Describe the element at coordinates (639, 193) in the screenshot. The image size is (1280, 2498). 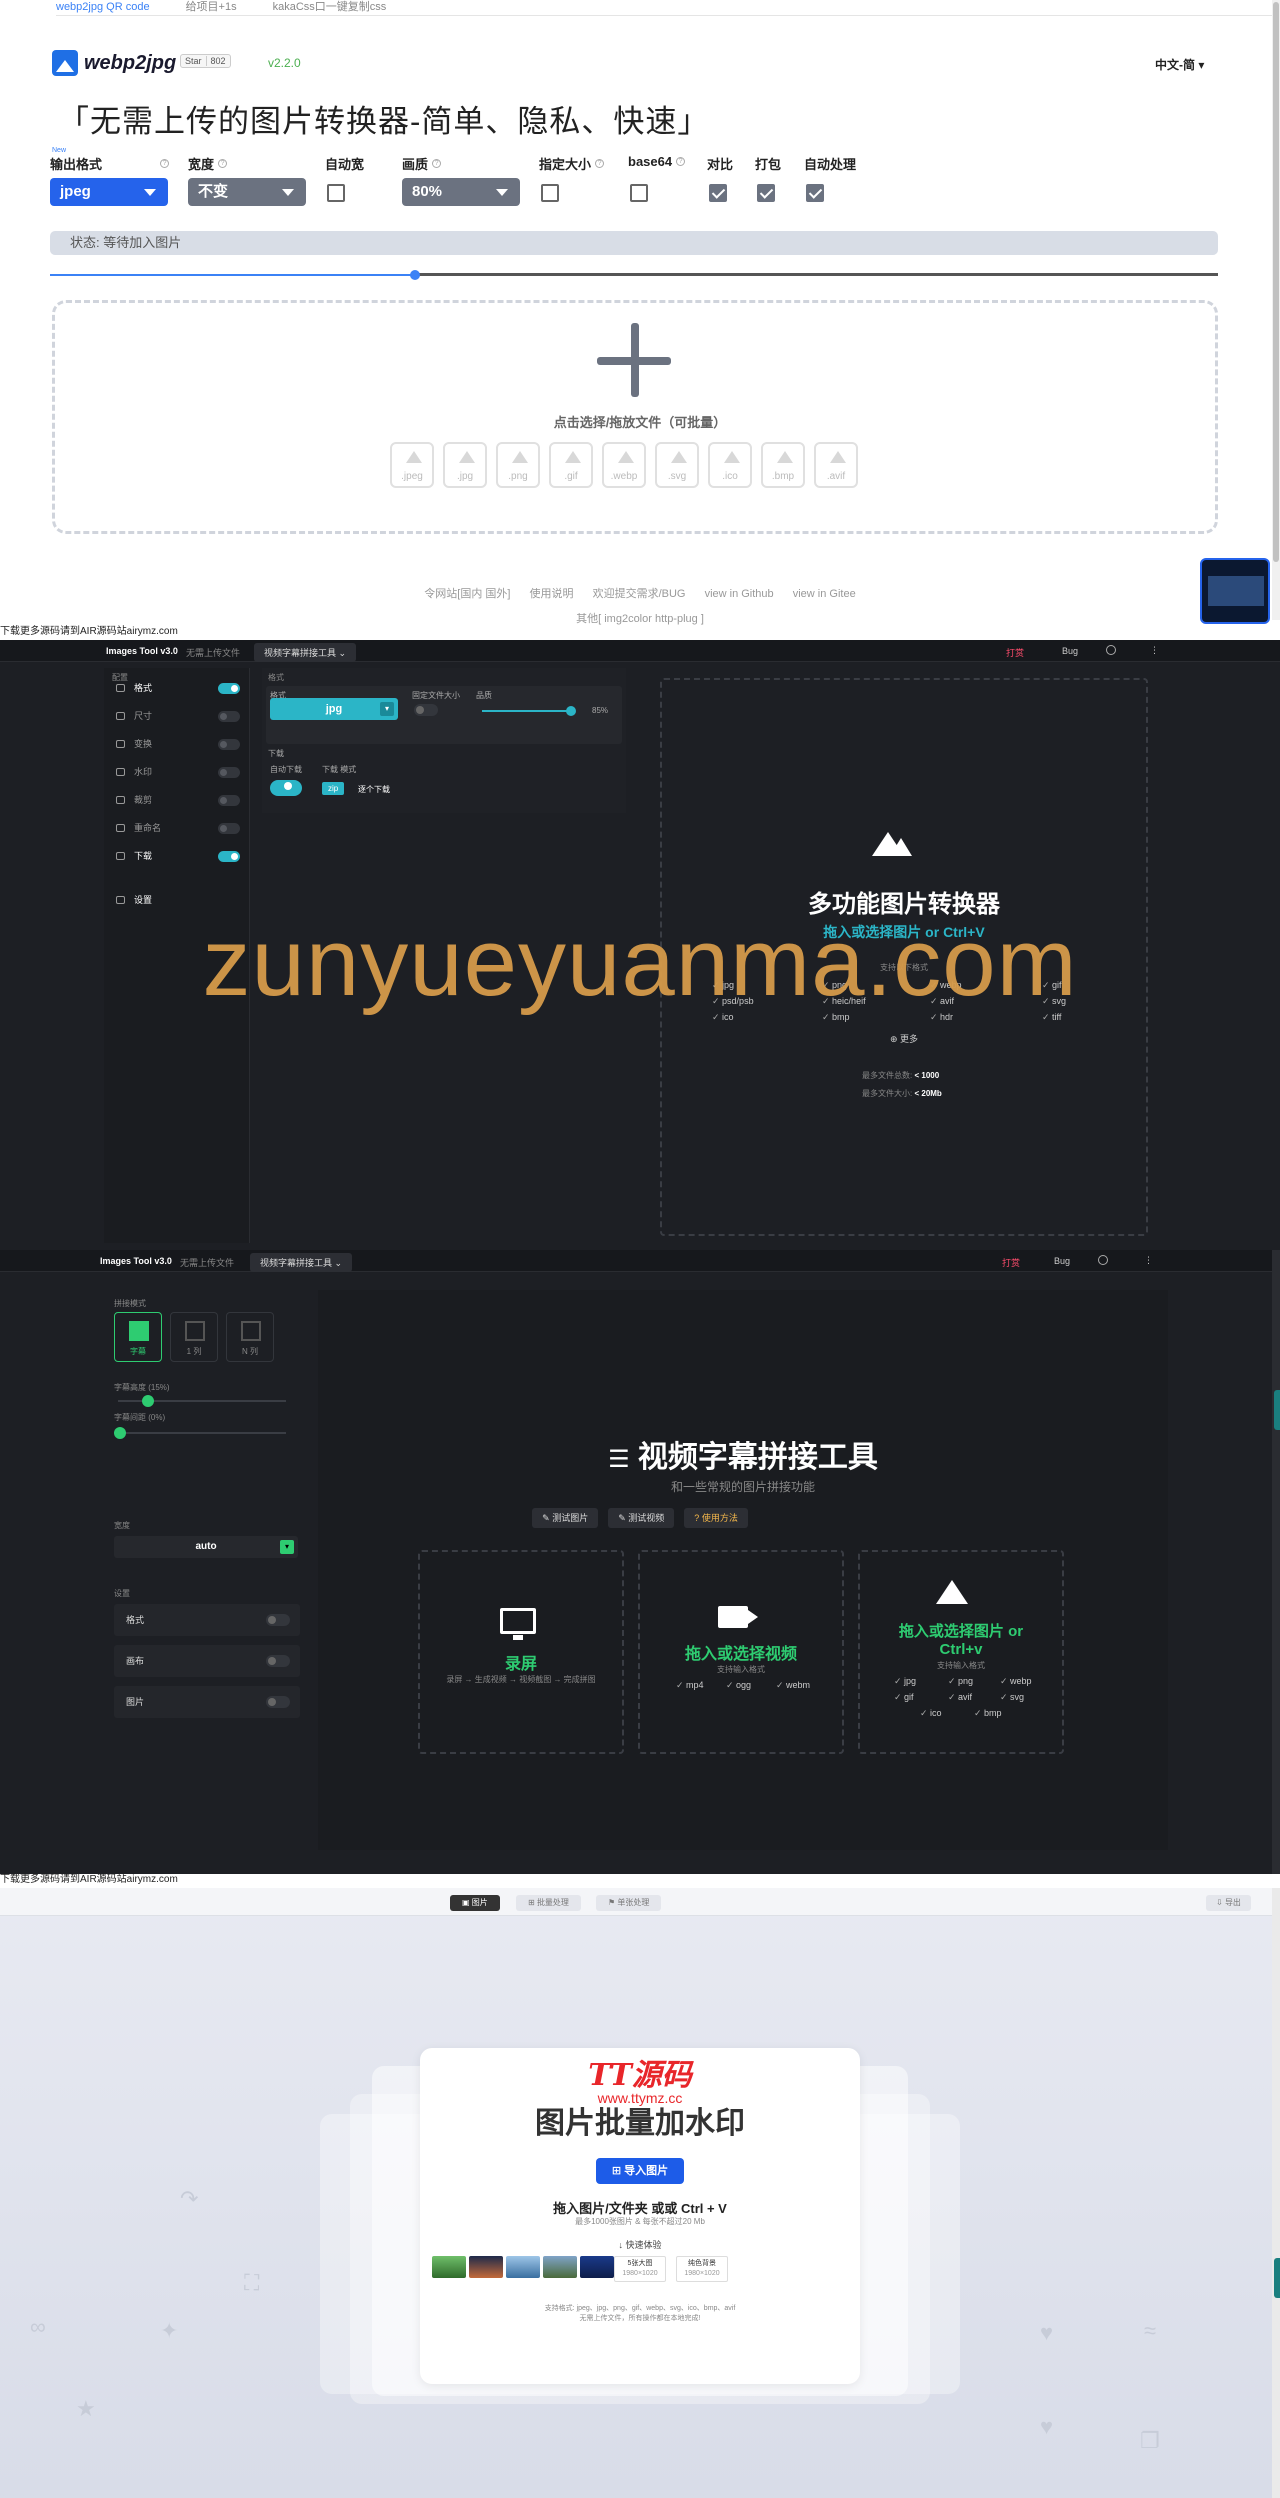
I see `base64-checkbox` at that location.